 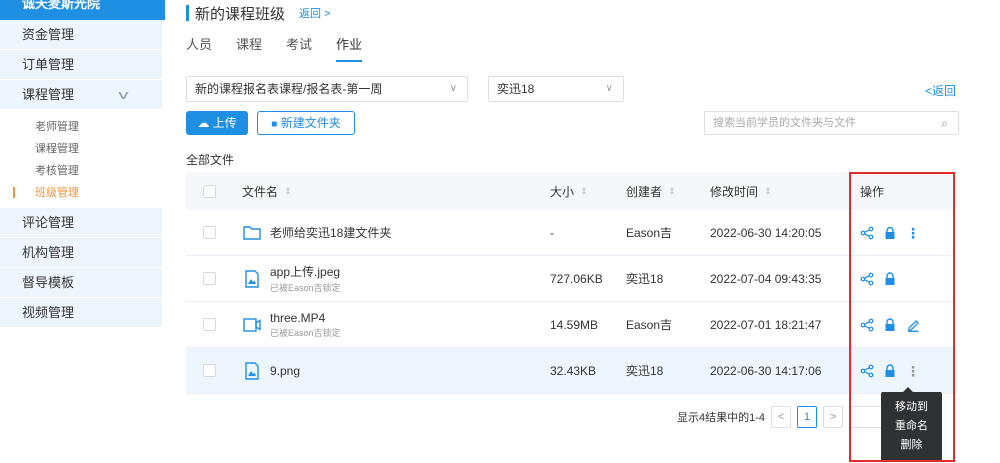 I want to click on col-creator-label: 创建者, so click(x=644, y=191).